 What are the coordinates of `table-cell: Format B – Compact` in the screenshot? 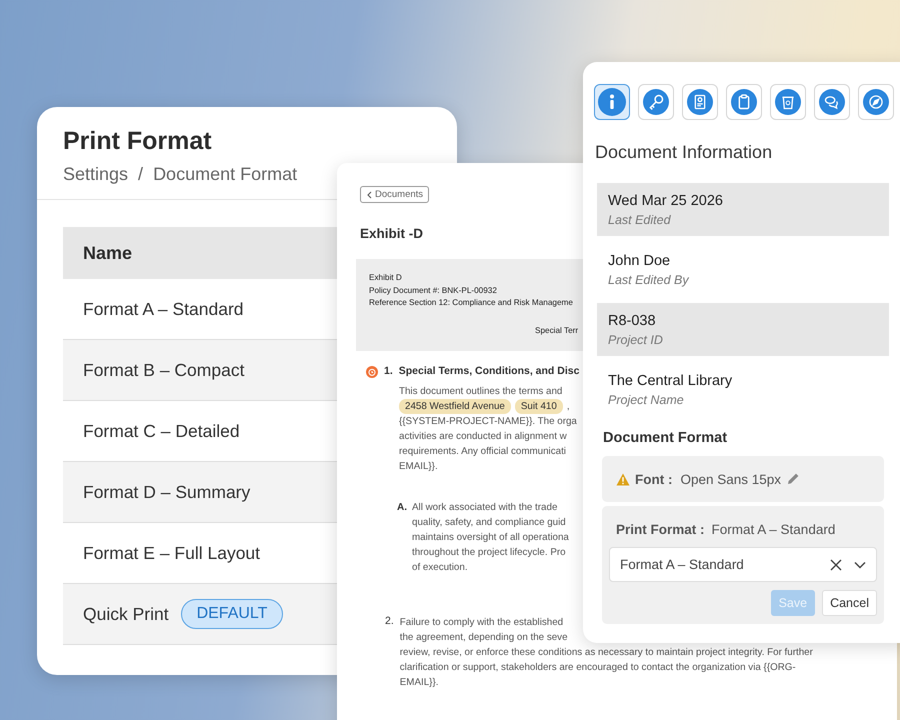 It's located at (163, 370).